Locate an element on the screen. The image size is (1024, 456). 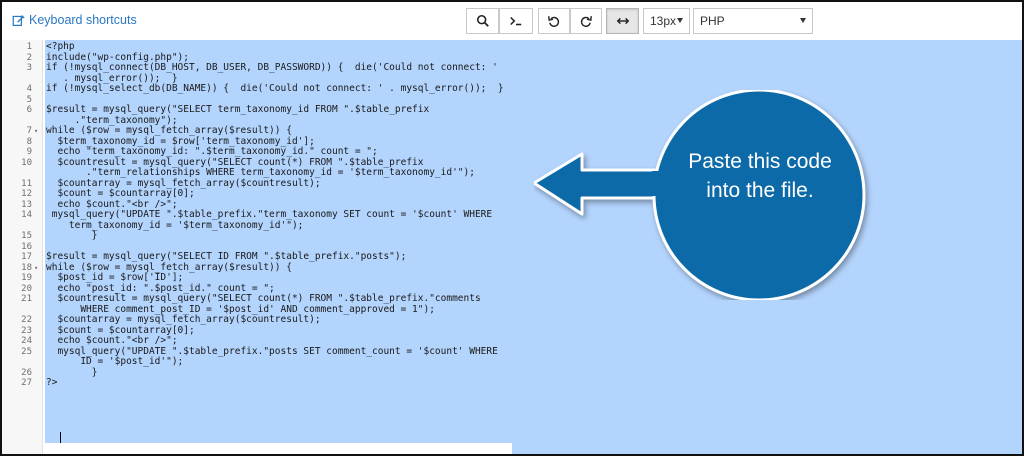
font-size-value: 13px is located at coordinates (663, 21).